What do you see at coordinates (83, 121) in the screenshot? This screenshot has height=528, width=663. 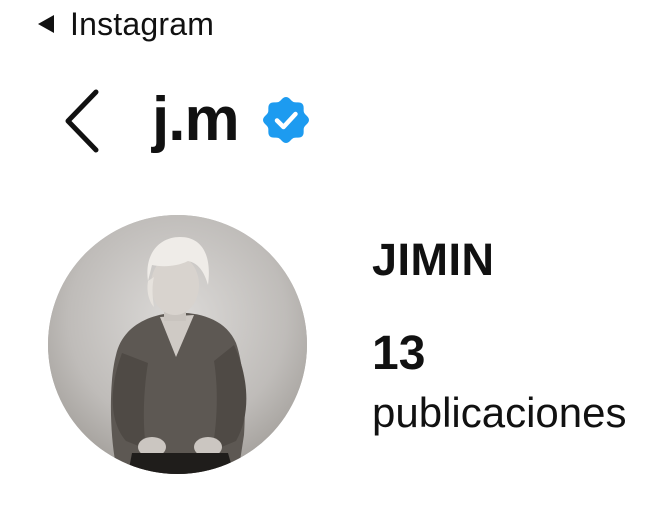 I see `chevron-left-icon` at bounding box center [83, 121].